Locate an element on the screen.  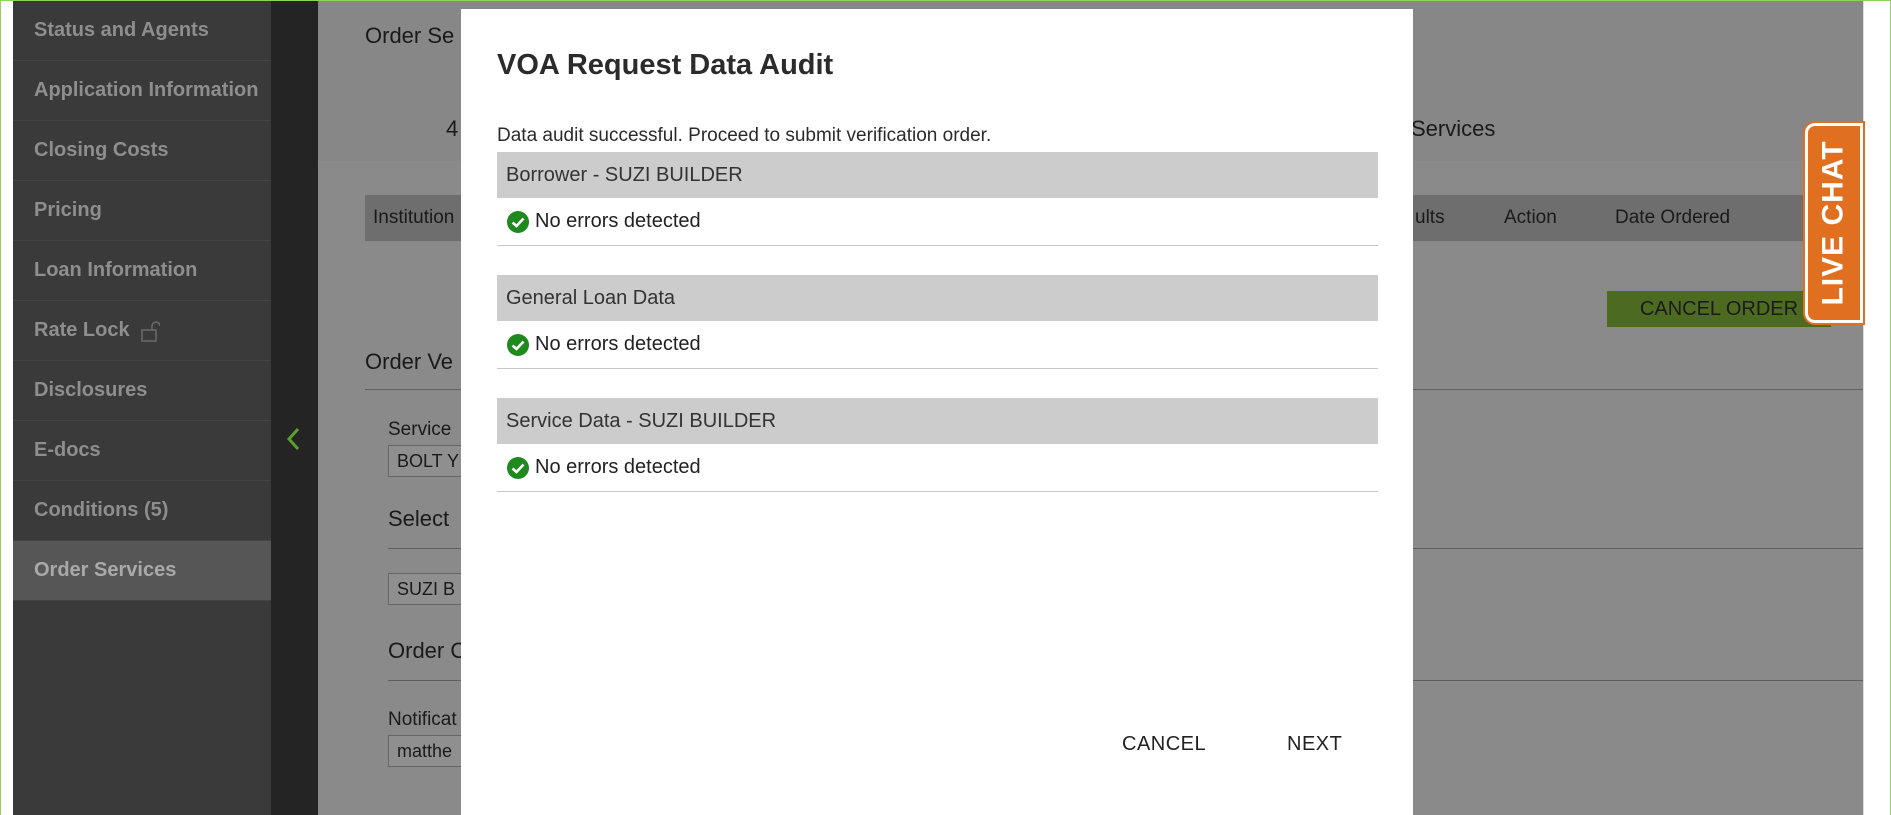
section-heading: General Loan Data is located at coordinates (937, 298).